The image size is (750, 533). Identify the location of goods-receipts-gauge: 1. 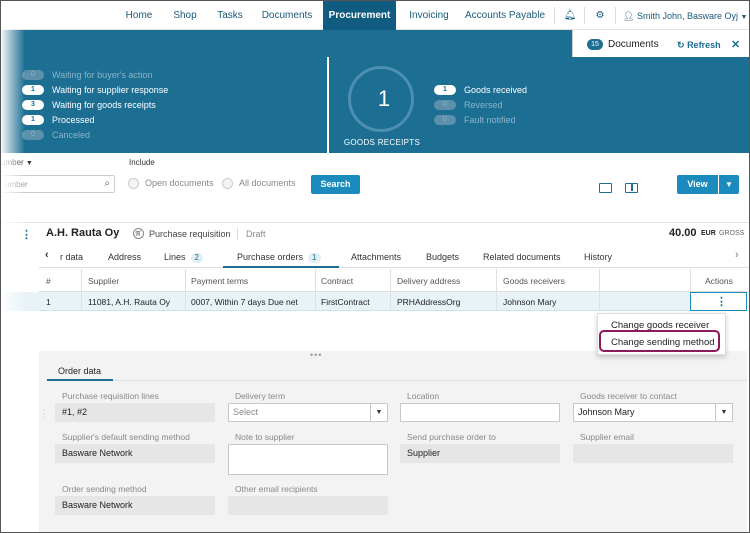
(381, 99).